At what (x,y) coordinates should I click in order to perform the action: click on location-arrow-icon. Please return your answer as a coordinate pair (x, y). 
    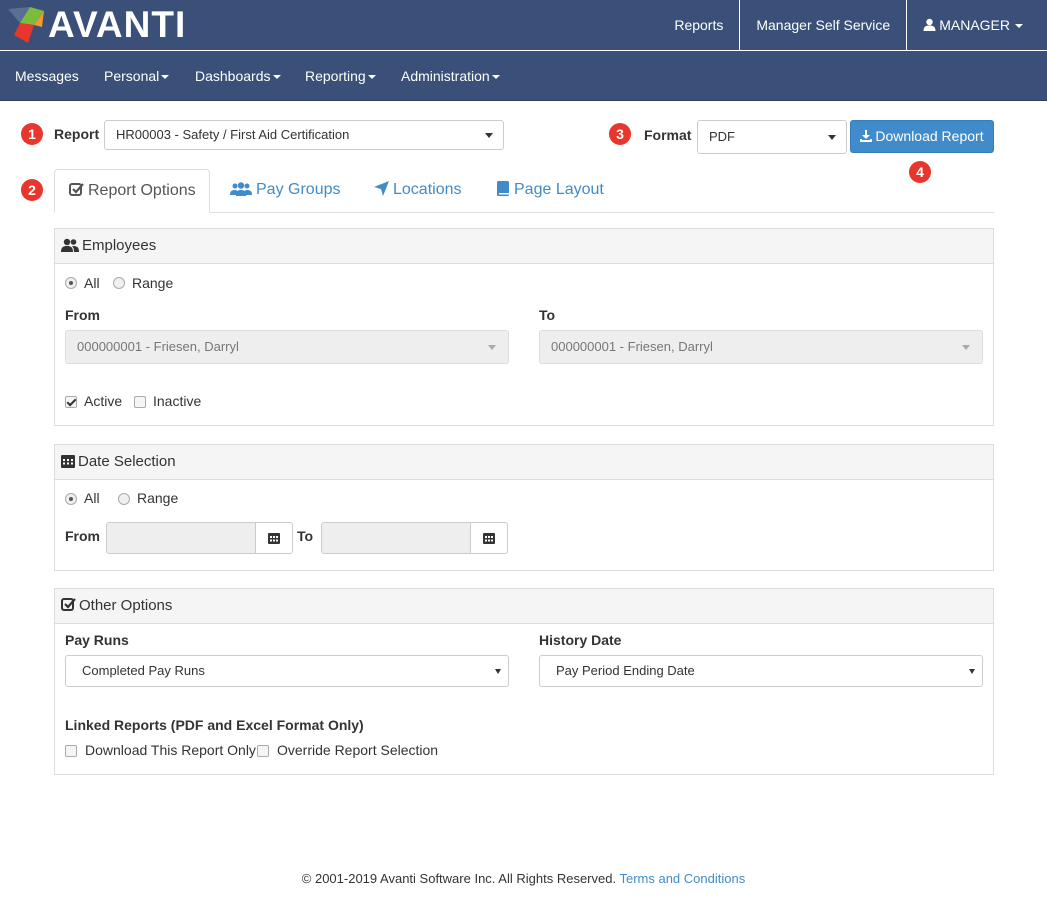
    Looking at the image, I should click on (381, 188).